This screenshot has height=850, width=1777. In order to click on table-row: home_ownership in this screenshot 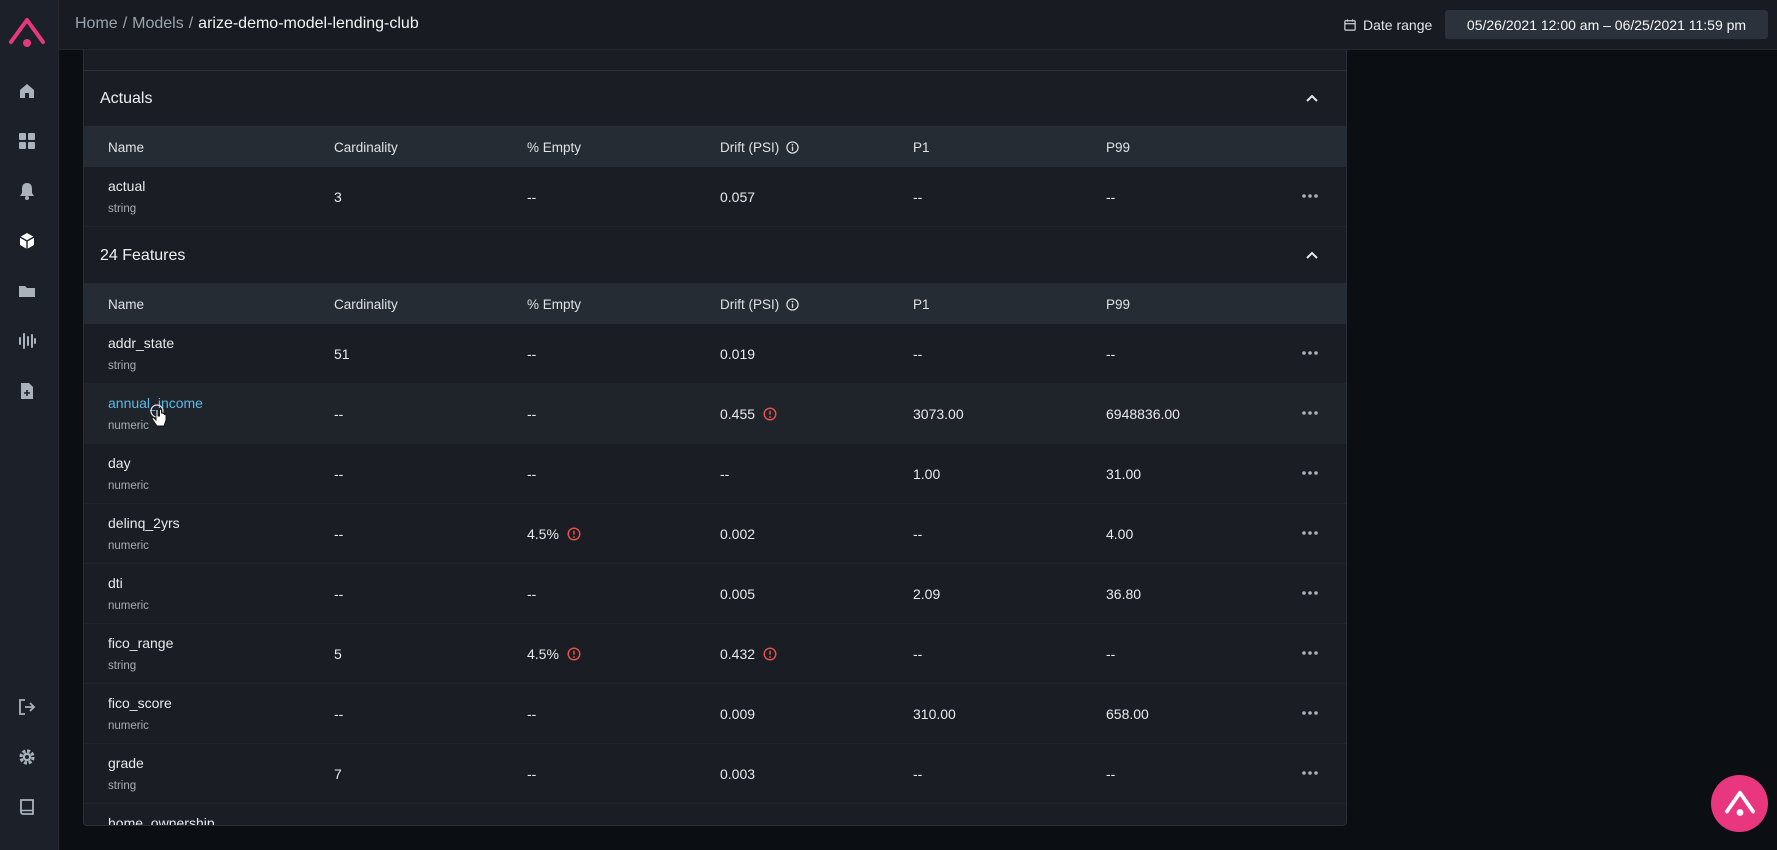, I will do `click(715, 814)`.